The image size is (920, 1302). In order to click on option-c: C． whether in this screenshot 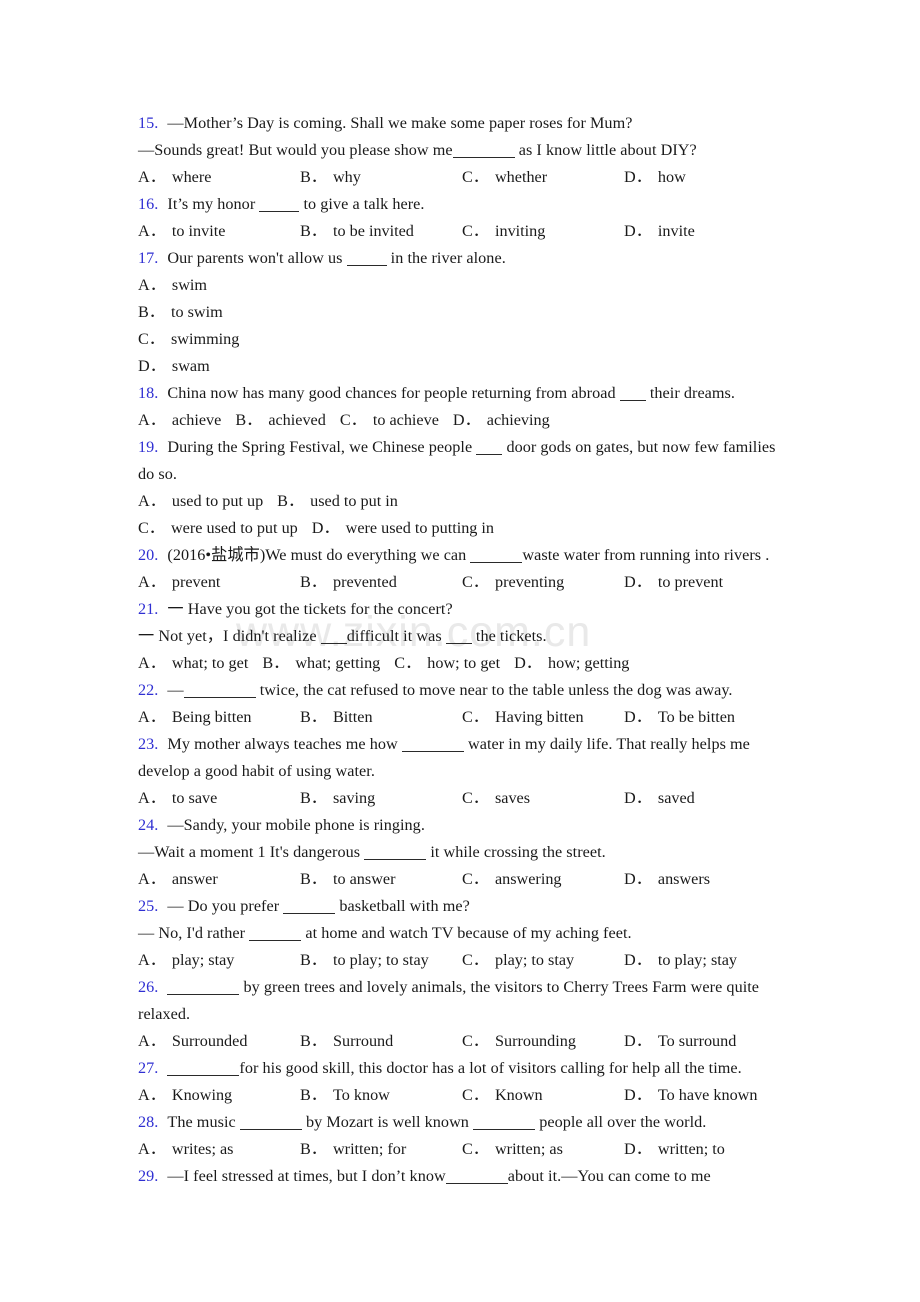, I will do `click(543, 177)`.